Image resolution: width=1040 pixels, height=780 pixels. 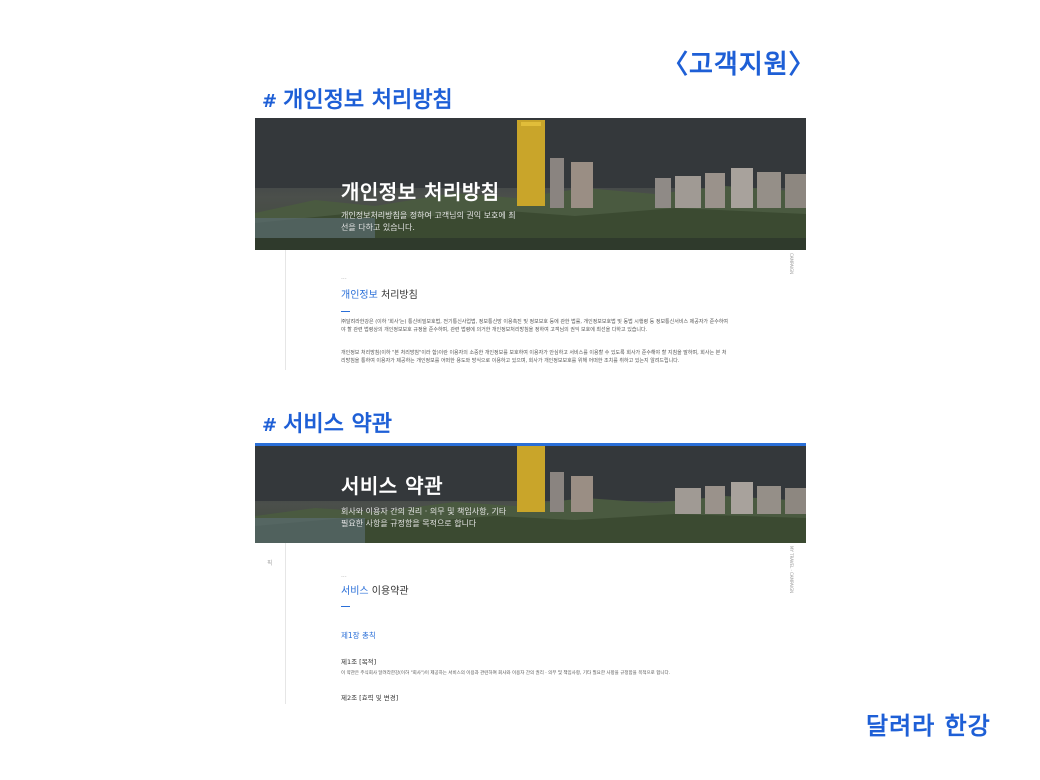 I want to click on side-nav-text: MY TRAVEL · CAMPAIGN, so click(x=791, y=569).